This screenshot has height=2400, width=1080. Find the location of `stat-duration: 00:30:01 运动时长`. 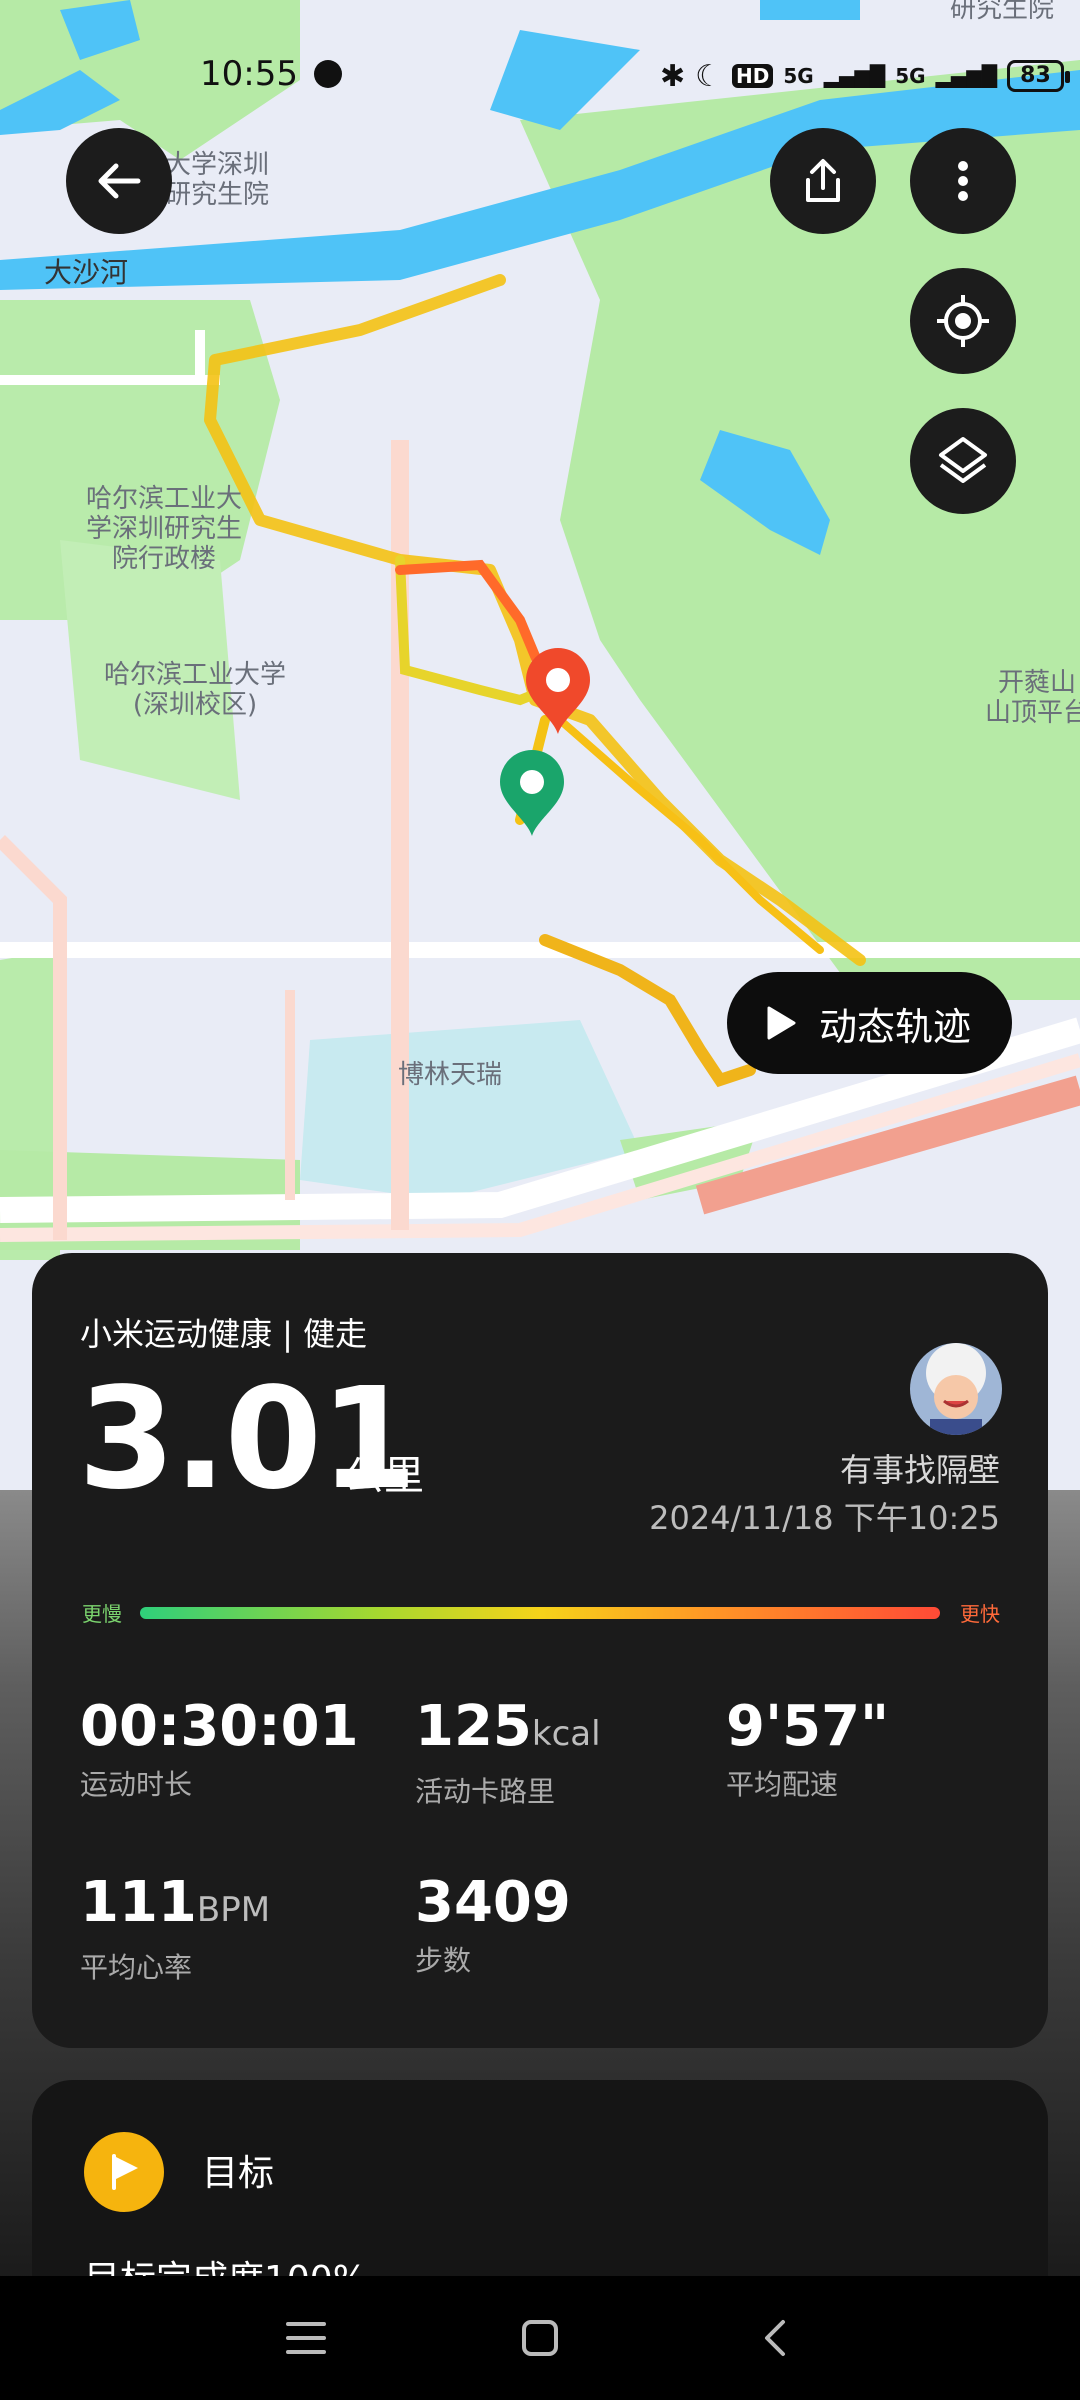

stat-duration: 00:30:01 运动时长 is located at coordinates (219, 1749).